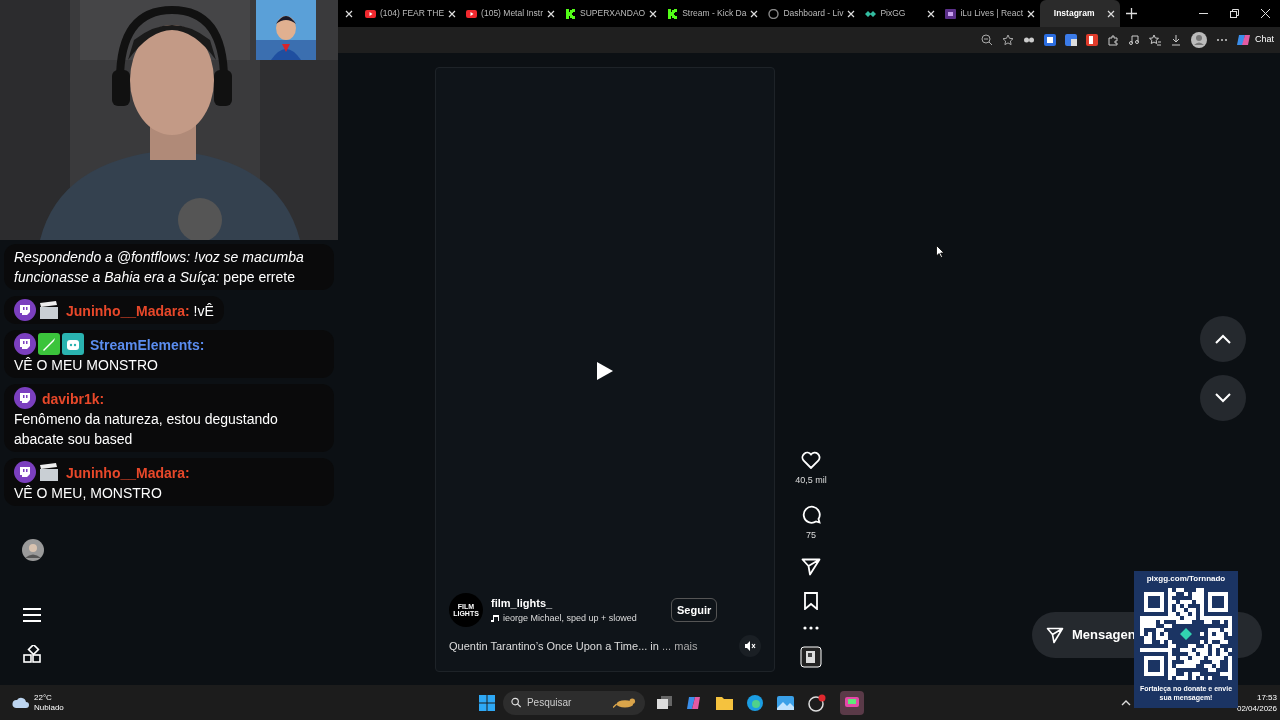  Describe the element at coordinates (203, 311) in the screenshot. I see `chat-text: !vÊ` at that location.